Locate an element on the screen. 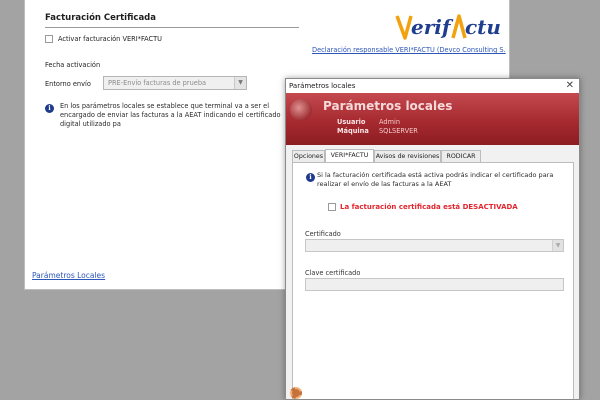 The height and width of the screenshot is (400, 600). entorno-envio-select: PRE-Envío facturas de prueba ▼ is located at coordinates (175, 83).